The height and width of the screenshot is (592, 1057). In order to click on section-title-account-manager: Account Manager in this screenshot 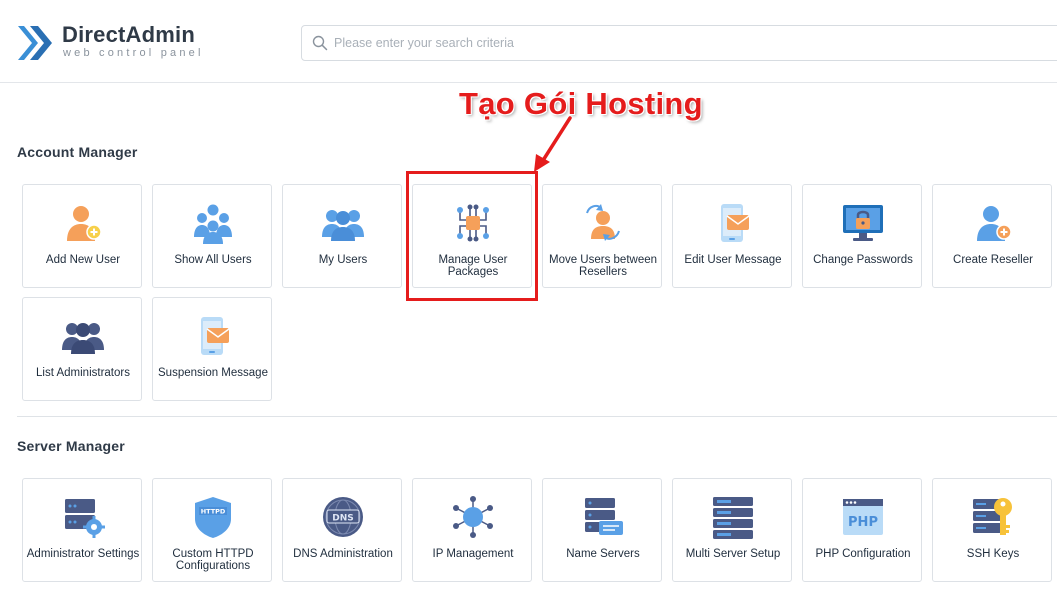, I will do `click(77, 152)`.